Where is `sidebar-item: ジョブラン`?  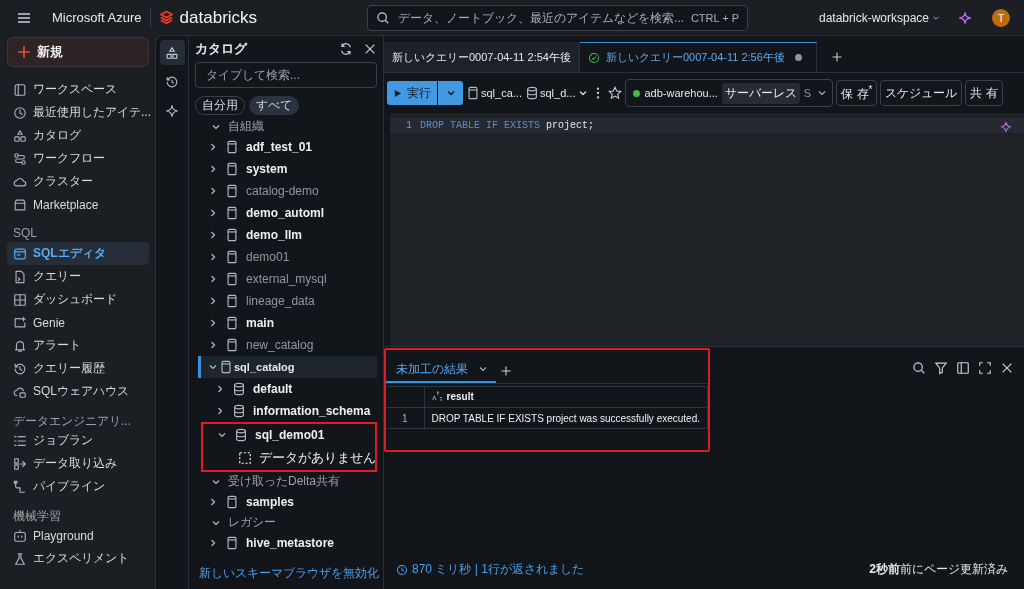
sidebar-item: ジョブラン is located at coordinates (78, 440).